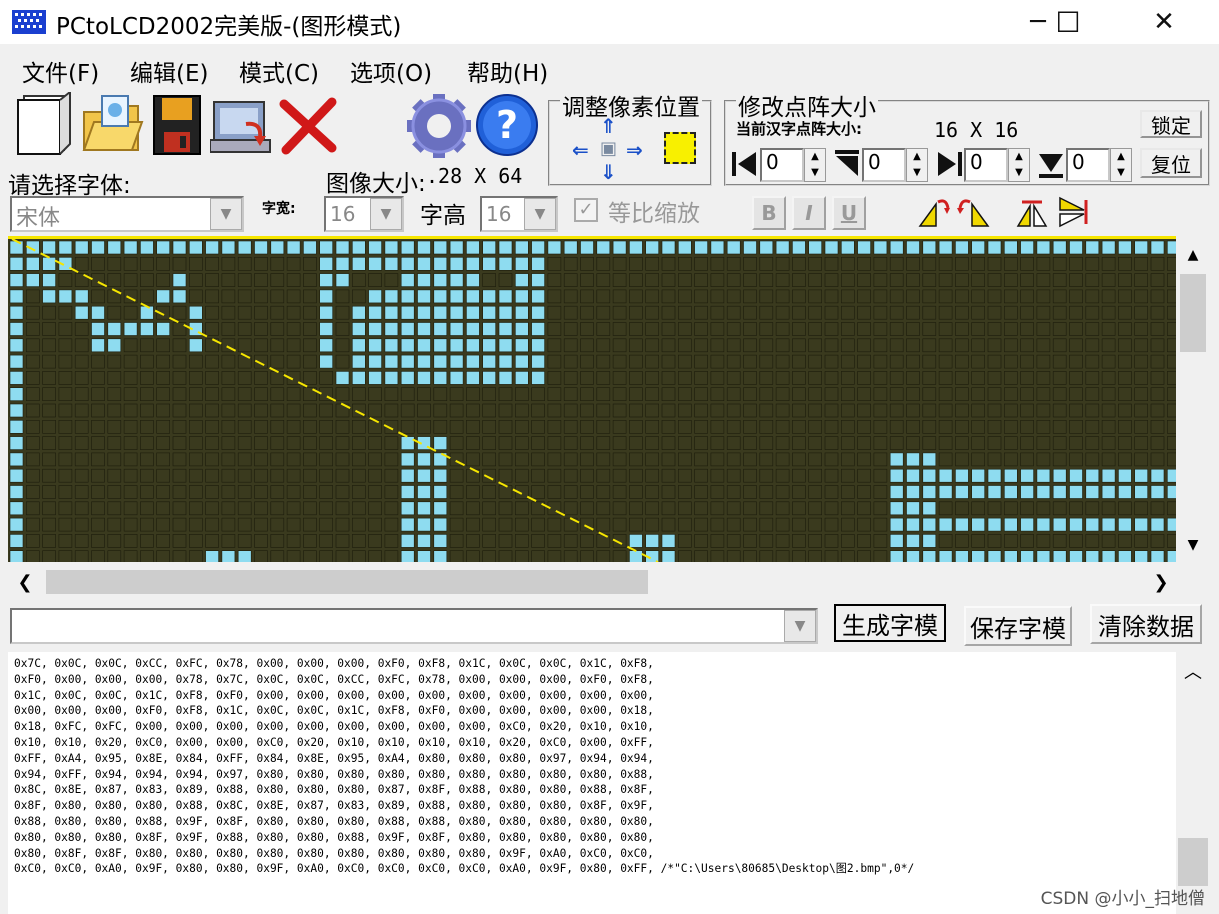  What do you see at coordinates (1193, 400) in the screenshot?
I see `canvas-vertical-scrollbar: ▲ ▼` at bounding box center [1193, 400].